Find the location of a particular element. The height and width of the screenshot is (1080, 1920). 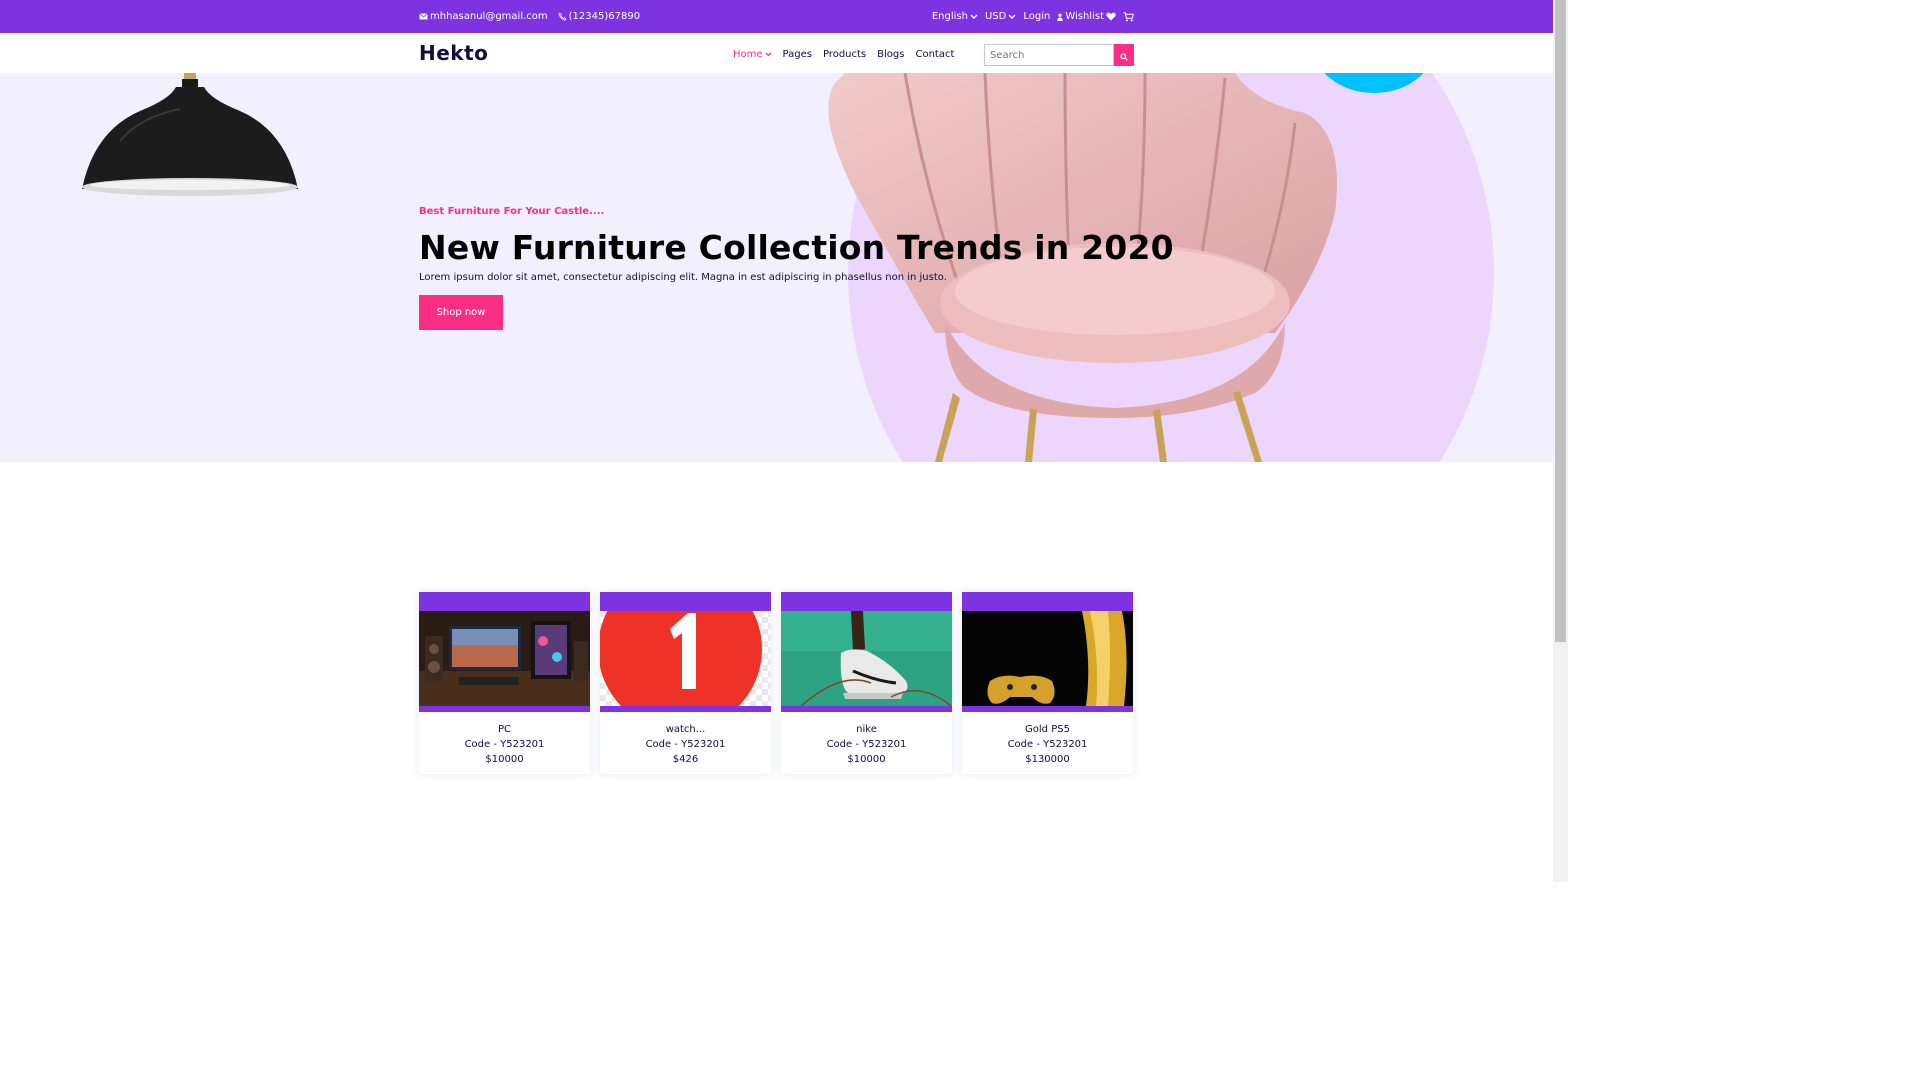

cart-icon is located at coordinates (1128, 16).